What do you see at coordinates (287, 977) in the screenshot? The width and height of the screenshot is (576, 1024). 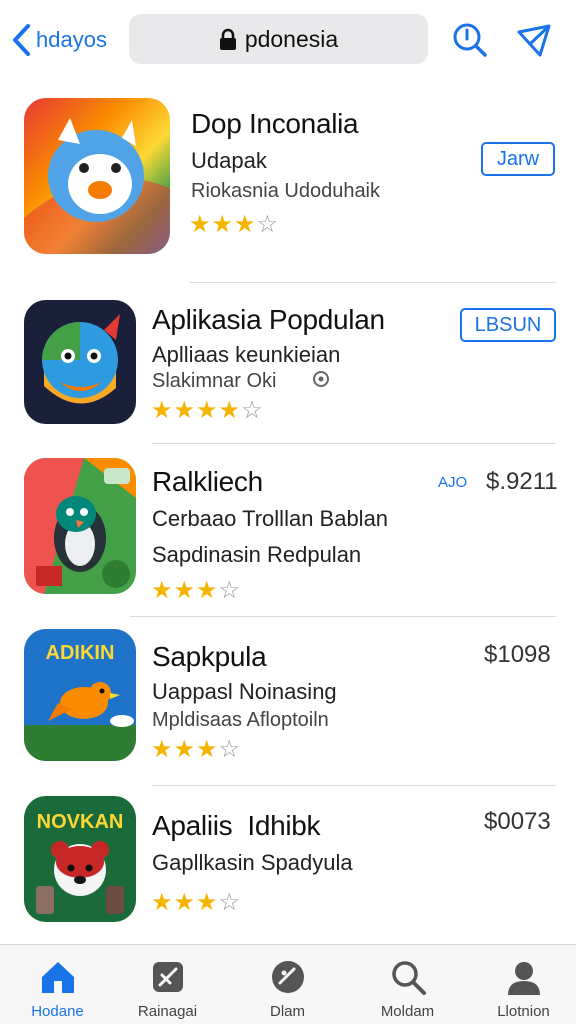 I see `games-icon` at bounding box center [287, 977].